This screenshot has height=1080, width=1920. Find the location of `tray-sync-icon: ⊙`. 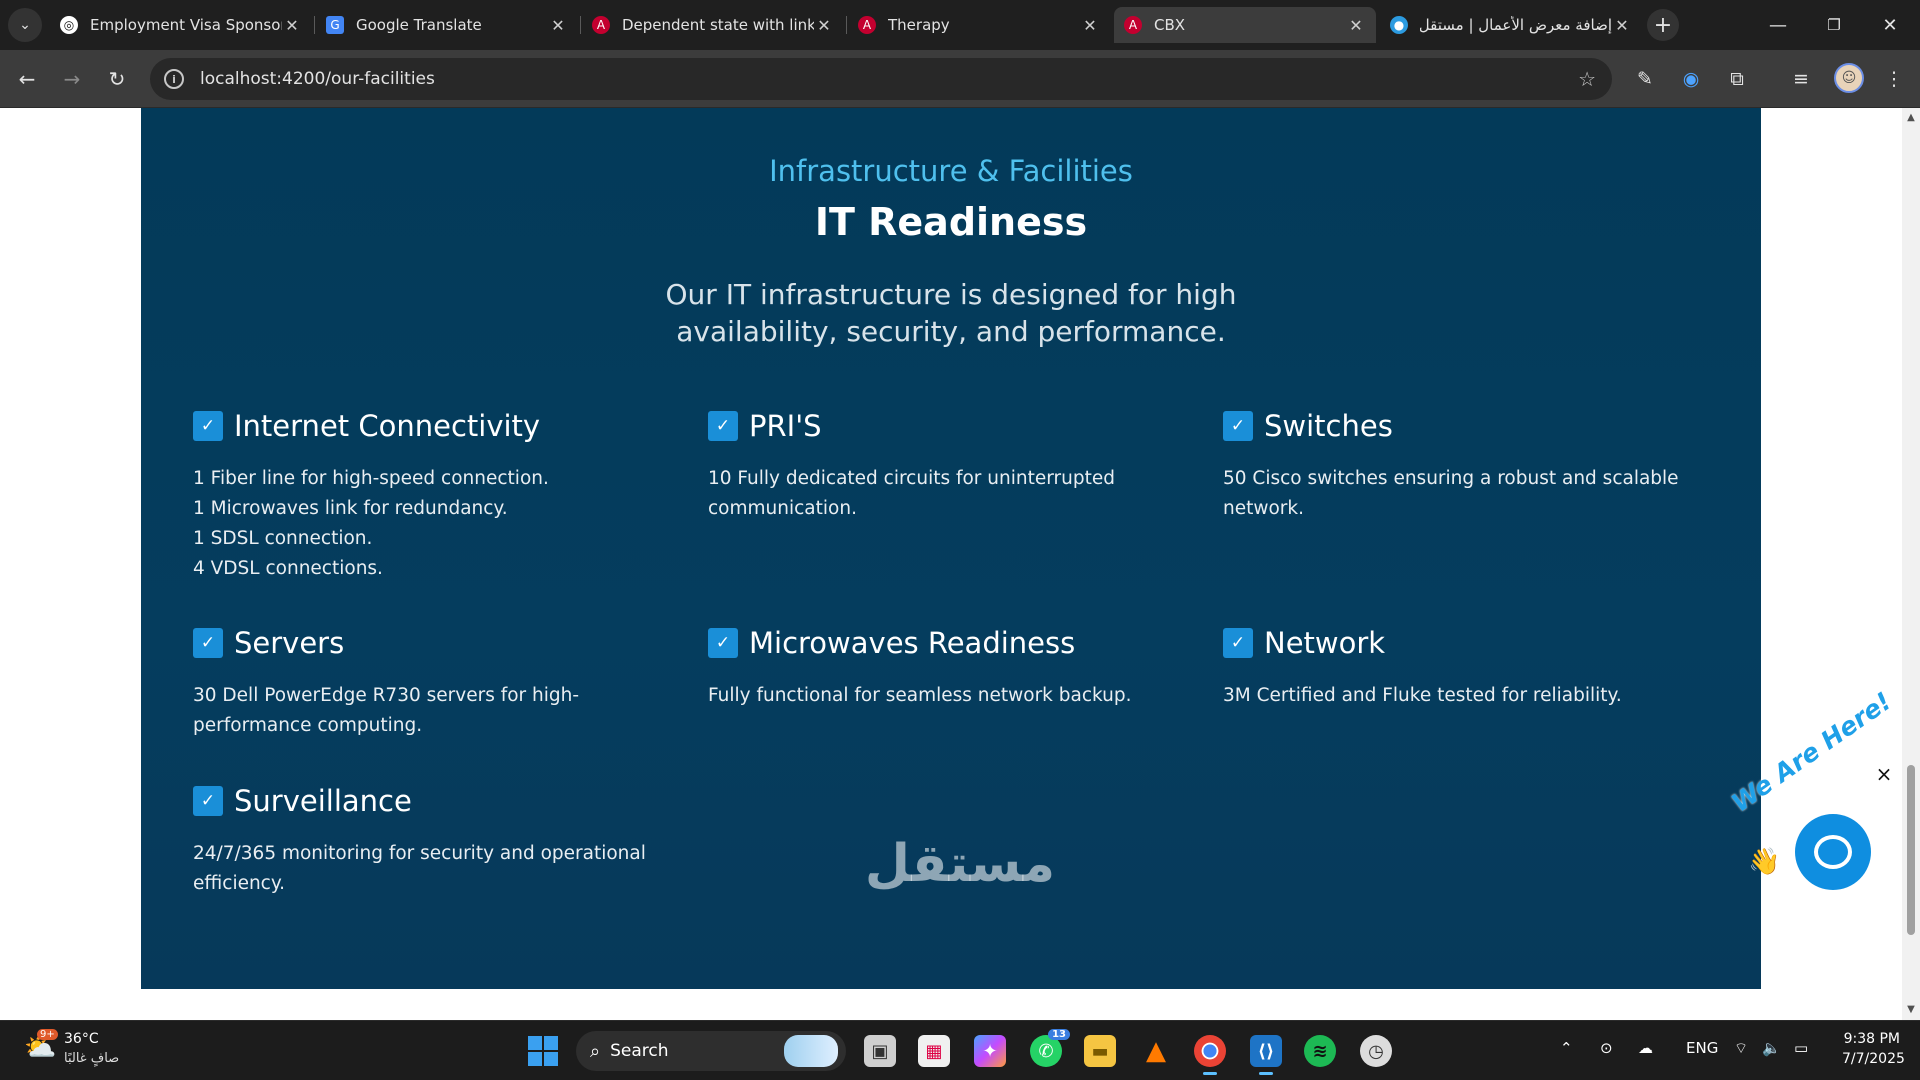

tray-sync-icon: ⊙ is located at coordinates (1606, 1048).